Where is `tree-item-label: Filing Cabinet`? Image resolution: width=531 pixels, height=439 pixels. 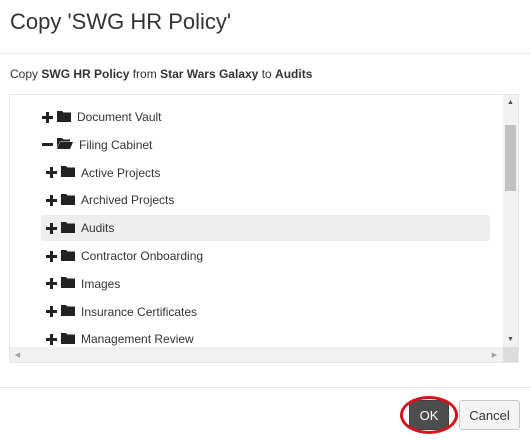 tree-item-label: Filing Cabinet is located at coordinates (116, 144).